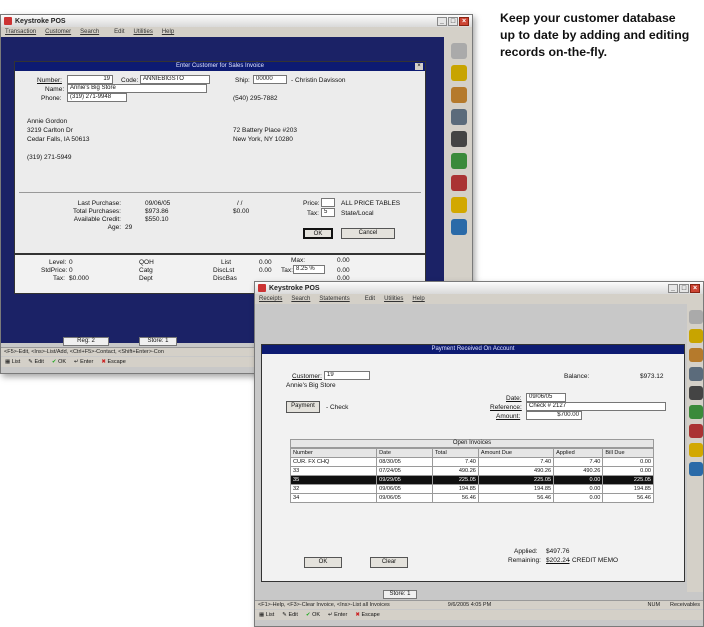  Describe the element at coordinates (86, 341) in the screenshot. I see `reg-tab: Reg: 2` at that location.